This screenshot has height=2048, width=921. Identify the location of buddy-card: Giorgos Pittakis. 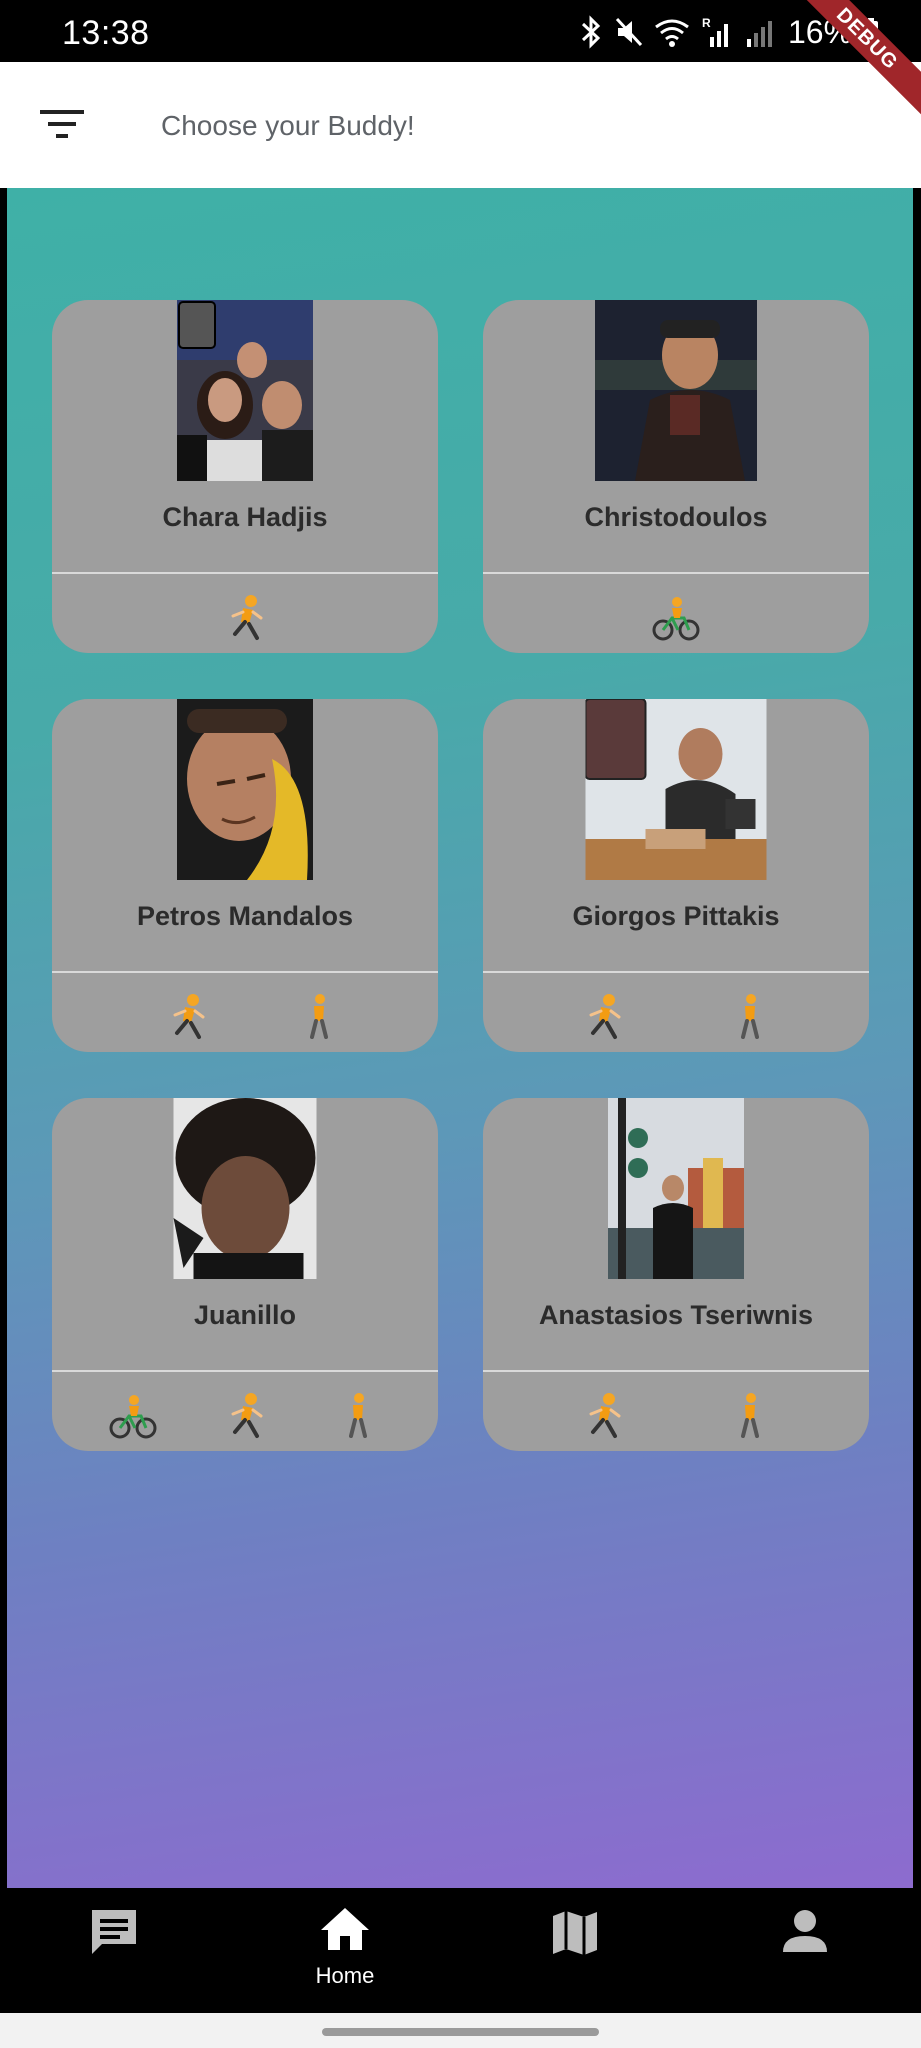
(676, 875).